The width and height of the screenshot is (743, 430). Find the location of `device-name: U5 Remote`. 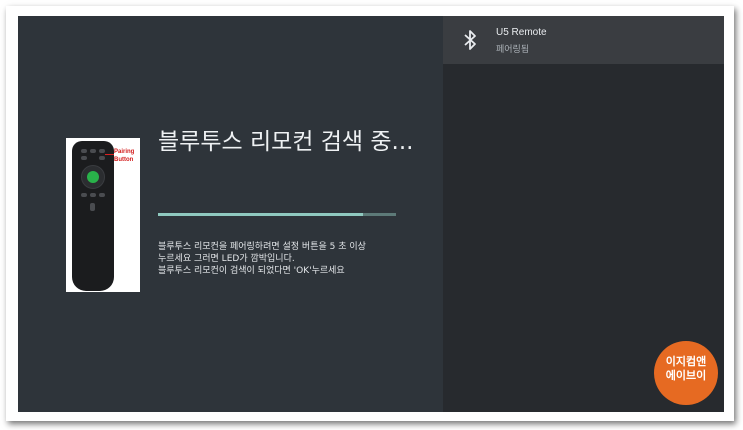

device-name: U5 Remote is located at coordinates (521, 32).